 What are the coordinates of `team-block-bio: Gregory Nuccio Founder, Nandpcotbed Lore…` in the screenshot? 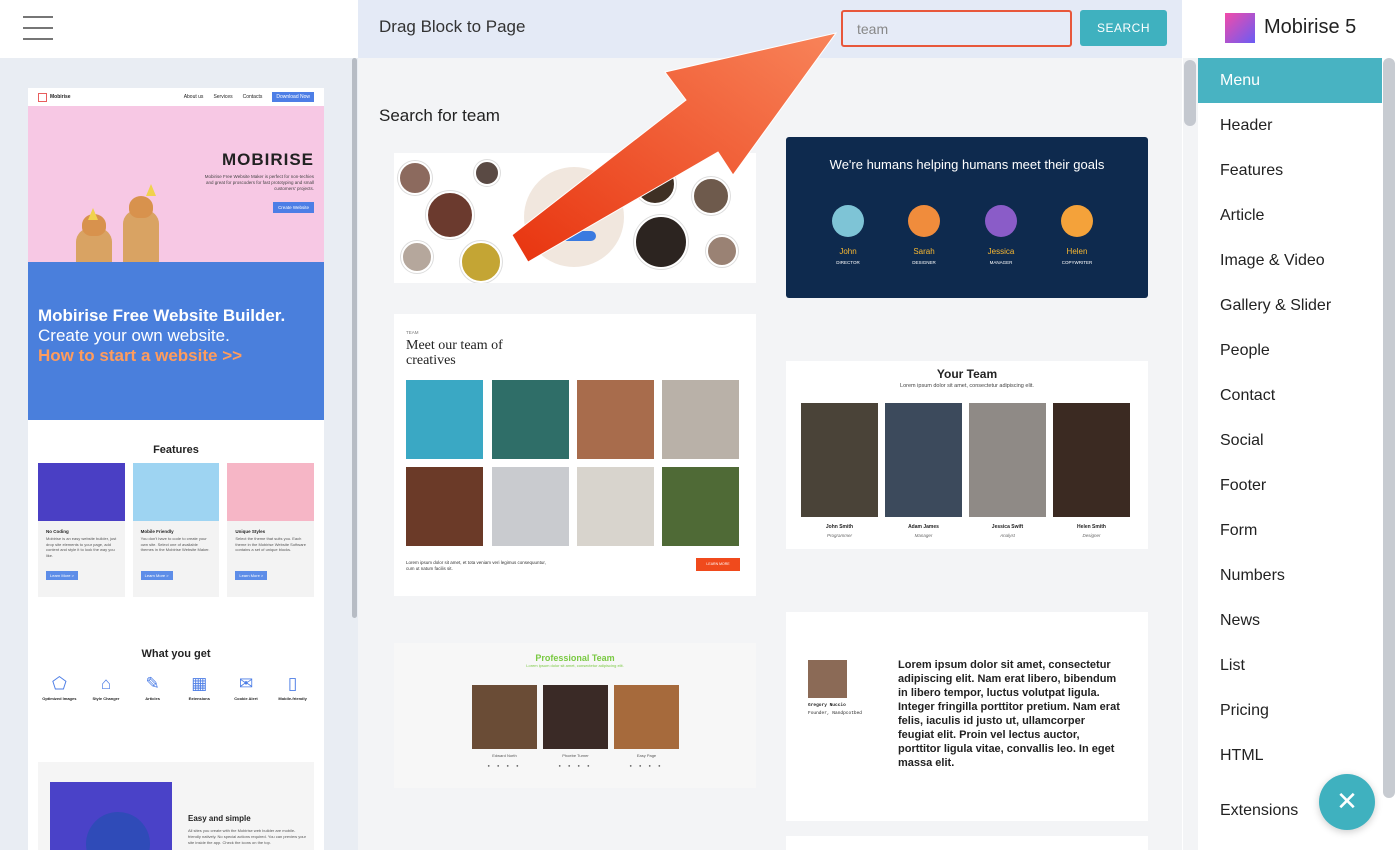 It's located at (967, 716).